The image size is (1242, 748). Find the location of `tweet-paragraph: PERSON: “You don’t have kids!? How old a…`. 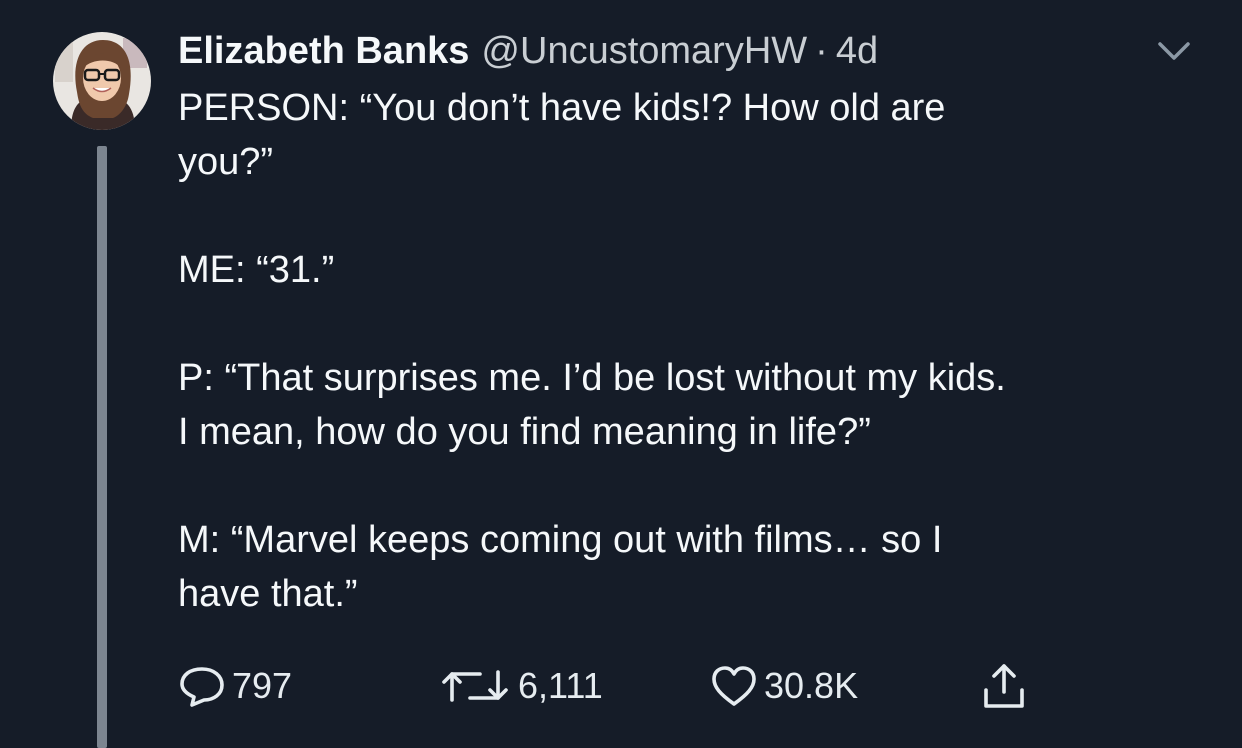

tweet-paragraph: PERSON: “You don’t have kids!? How old a… is located at coordinates (562, 135).